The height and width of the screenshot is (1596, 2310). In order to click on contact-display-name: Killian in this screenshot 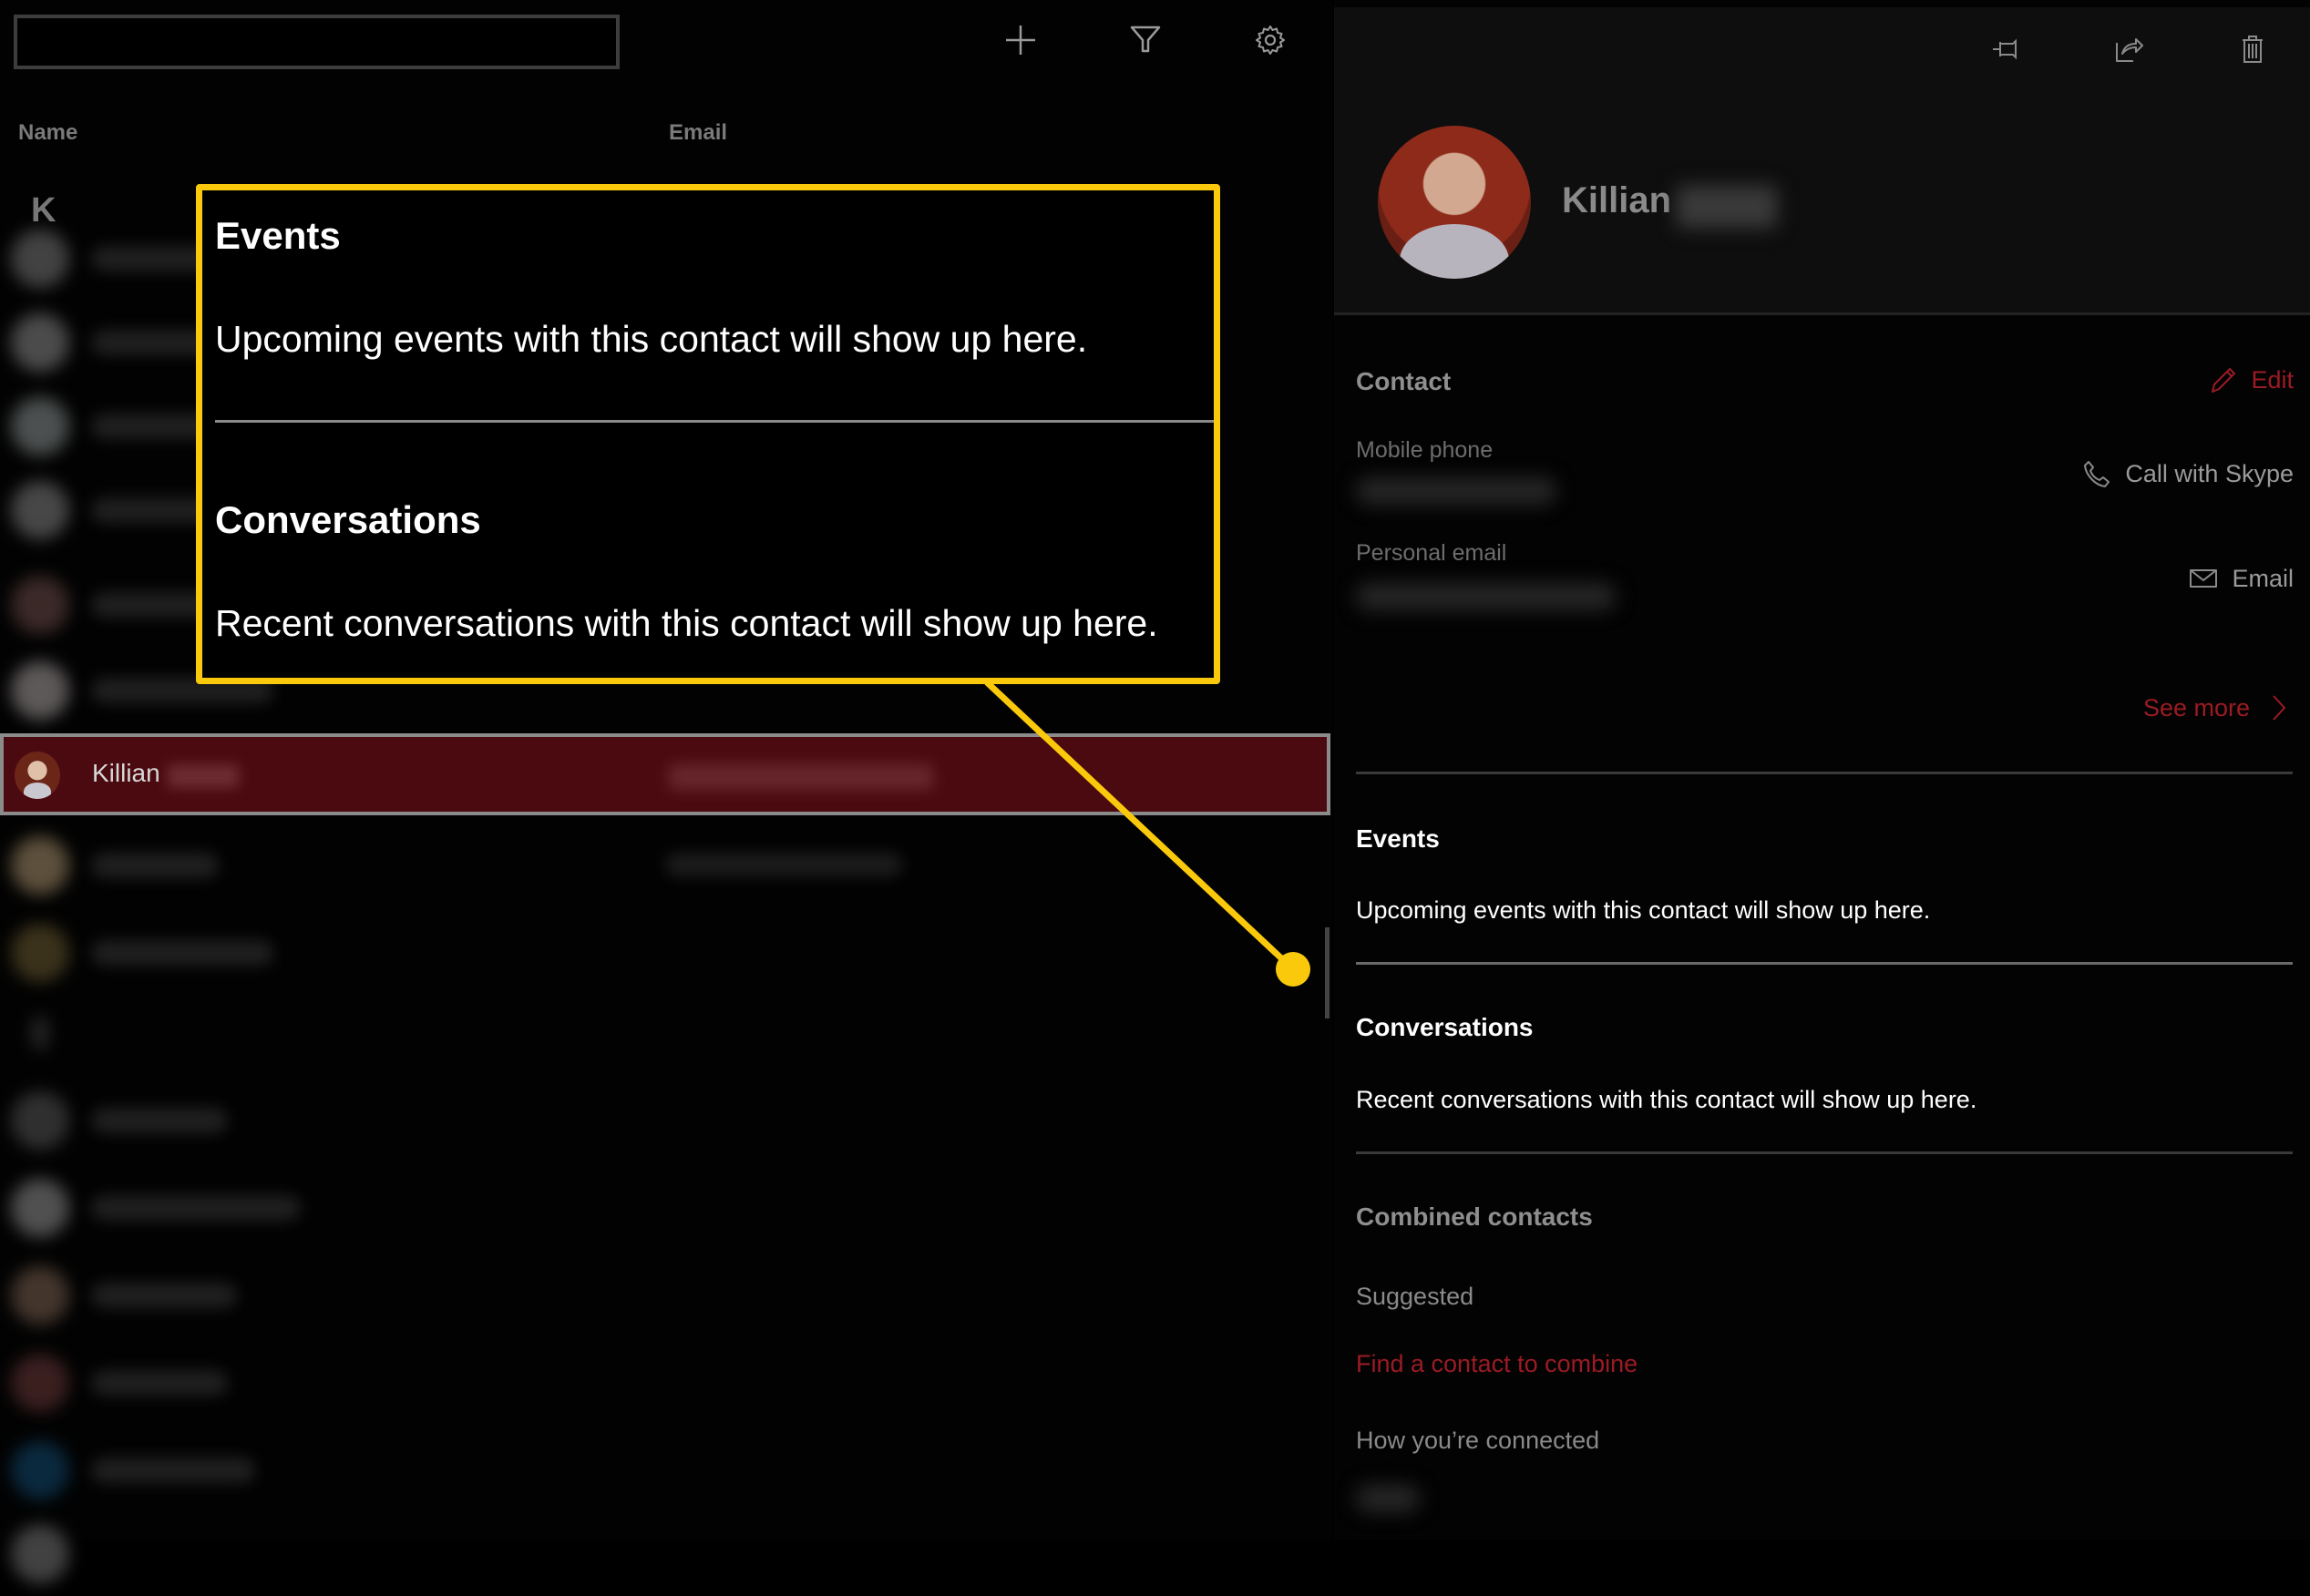, I will do `click(1617, 200)`.